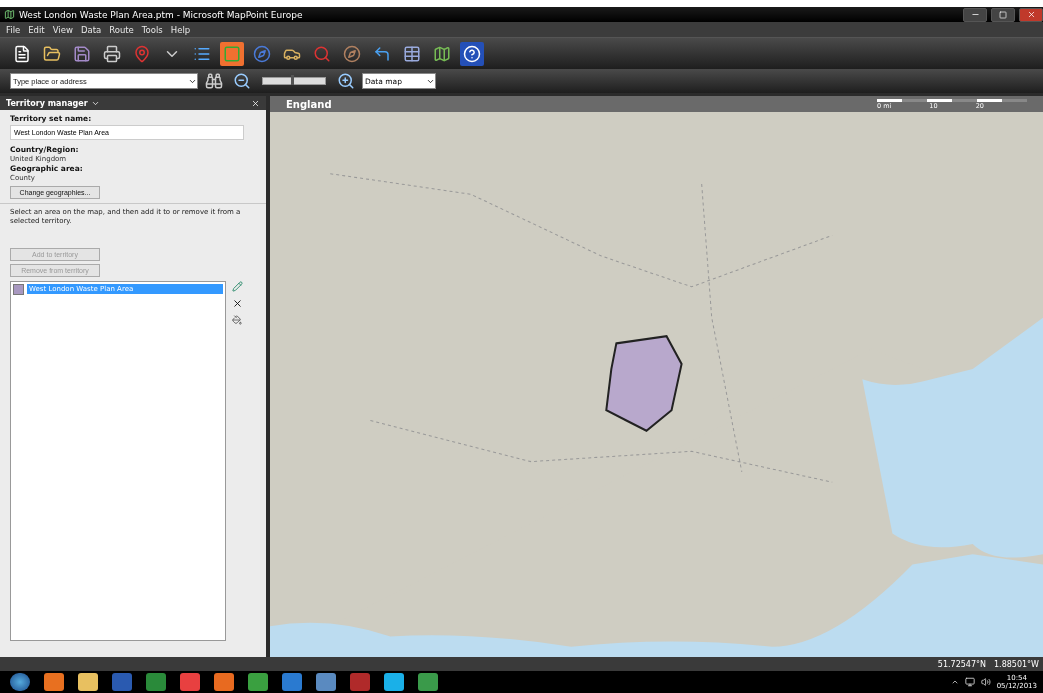 This screenshot has width=1043, height=693. I want to click on maximize-button, so click(1003, 14).